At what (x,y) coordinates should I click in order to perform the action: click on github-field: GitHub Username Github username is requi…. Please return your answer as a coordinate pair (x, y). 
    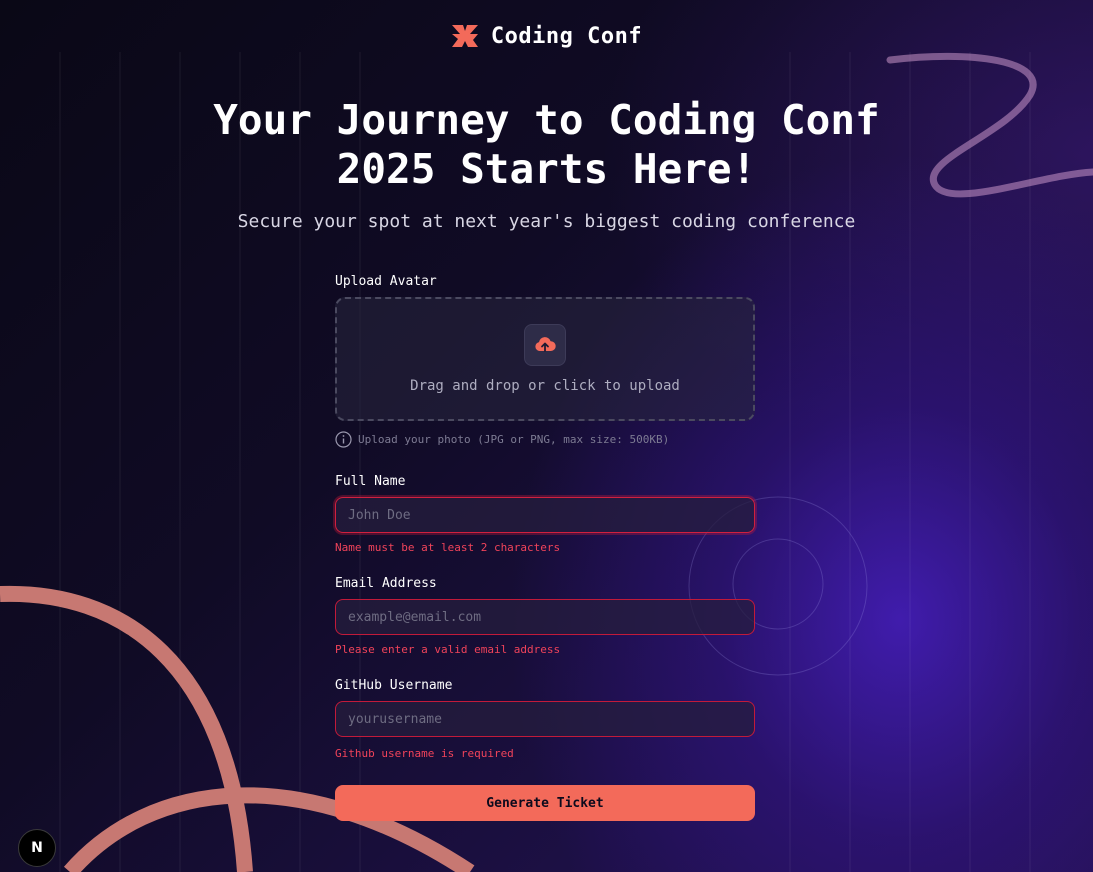
    Looking at the image, I should click on (545, 719).